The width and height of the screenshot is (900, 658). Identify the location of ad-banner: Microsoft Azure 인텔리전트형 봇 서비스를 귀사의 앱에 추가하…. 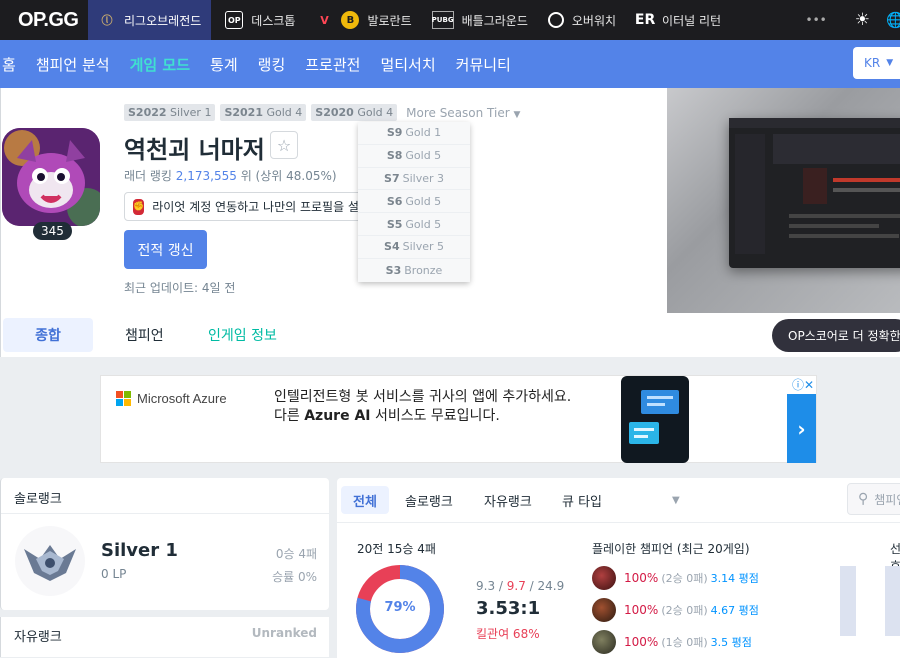
(458, 419).